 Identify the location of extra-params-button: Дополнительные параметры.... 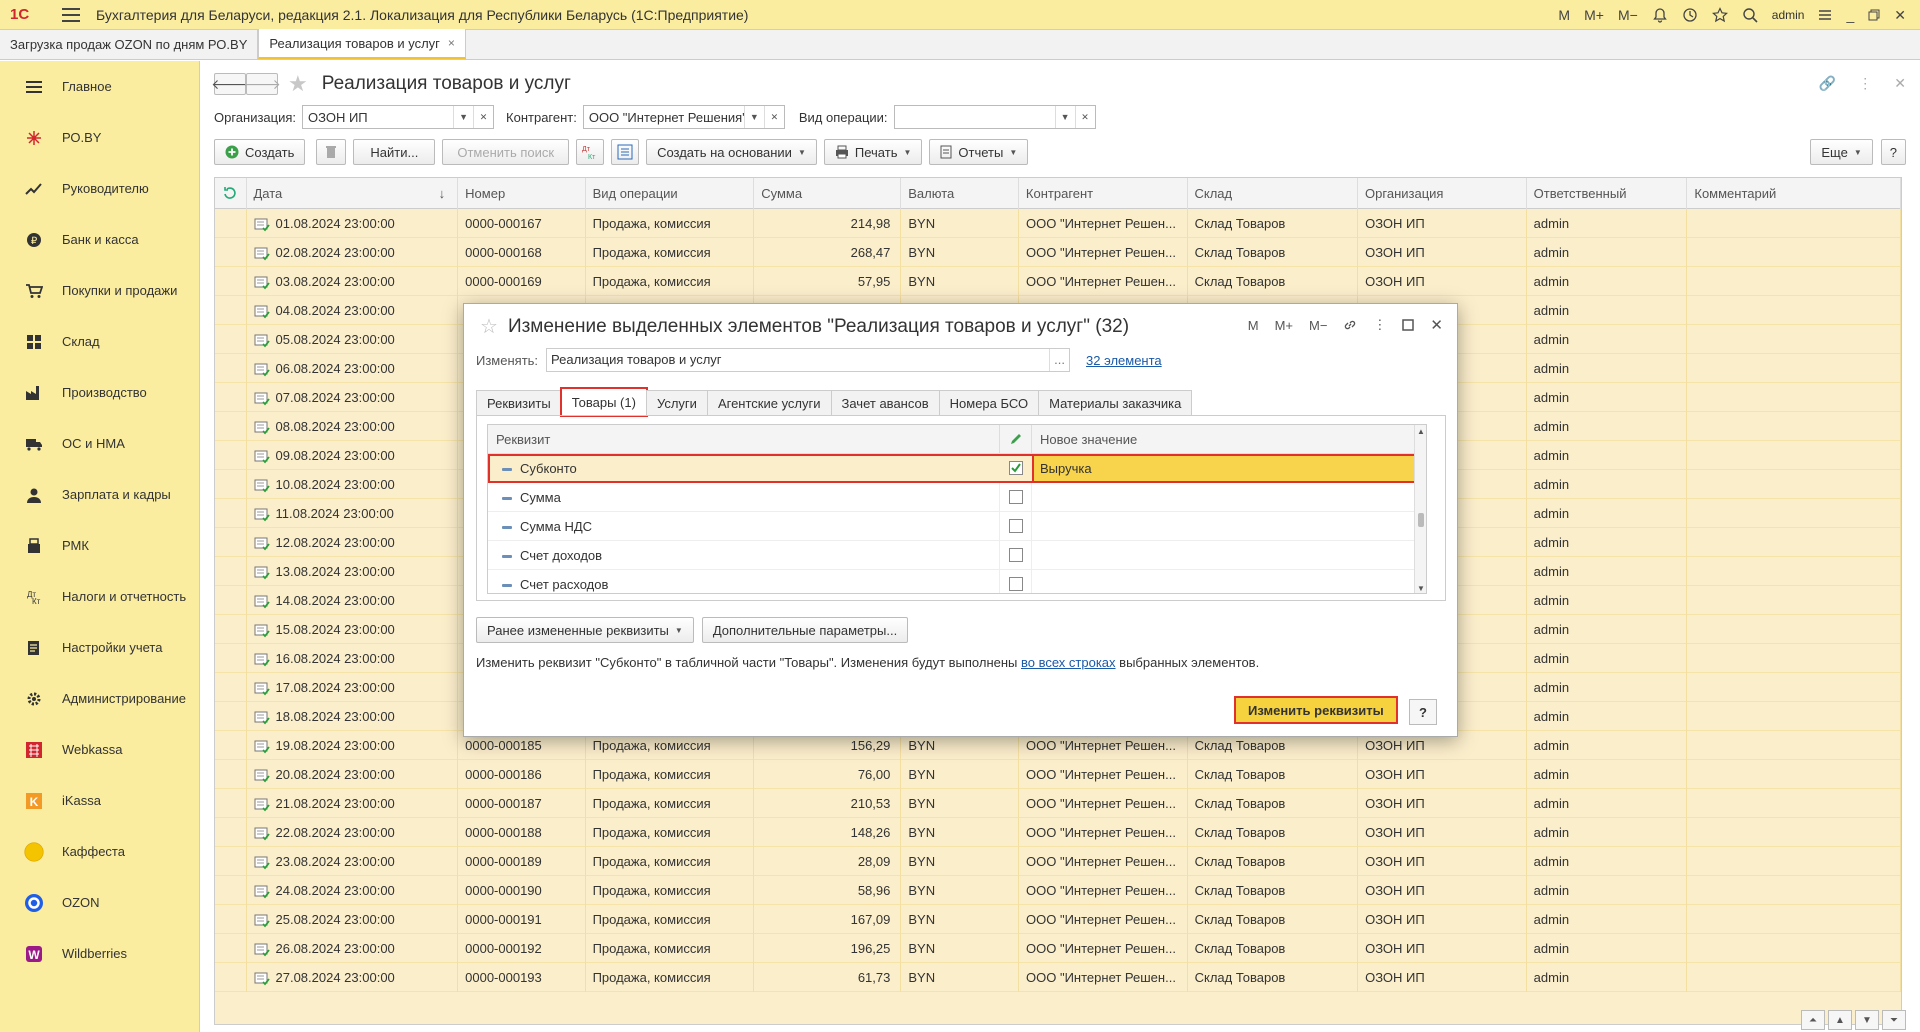
(805, 630).